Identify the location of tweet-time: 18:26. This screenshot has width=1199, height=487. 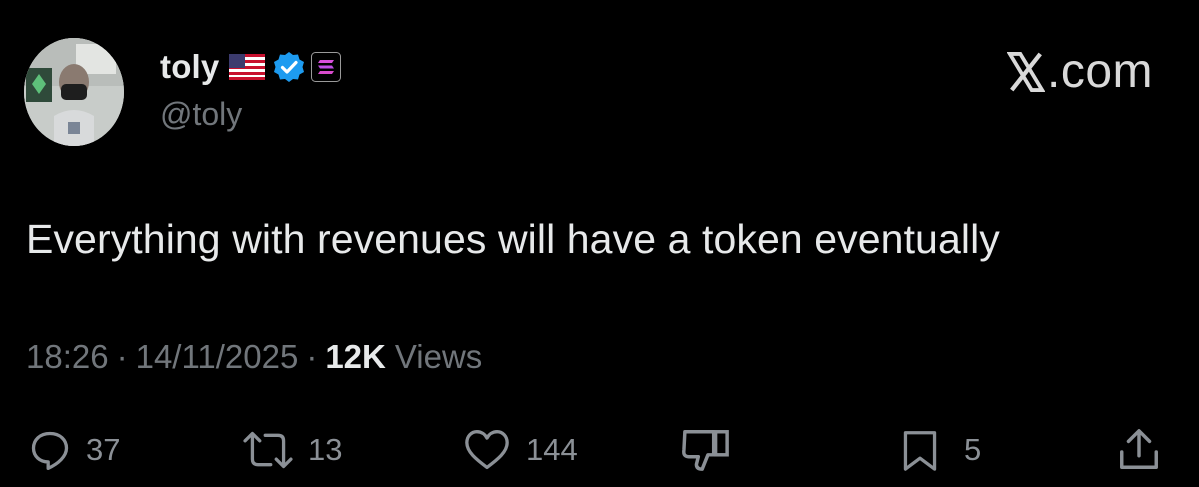
(67, 357).